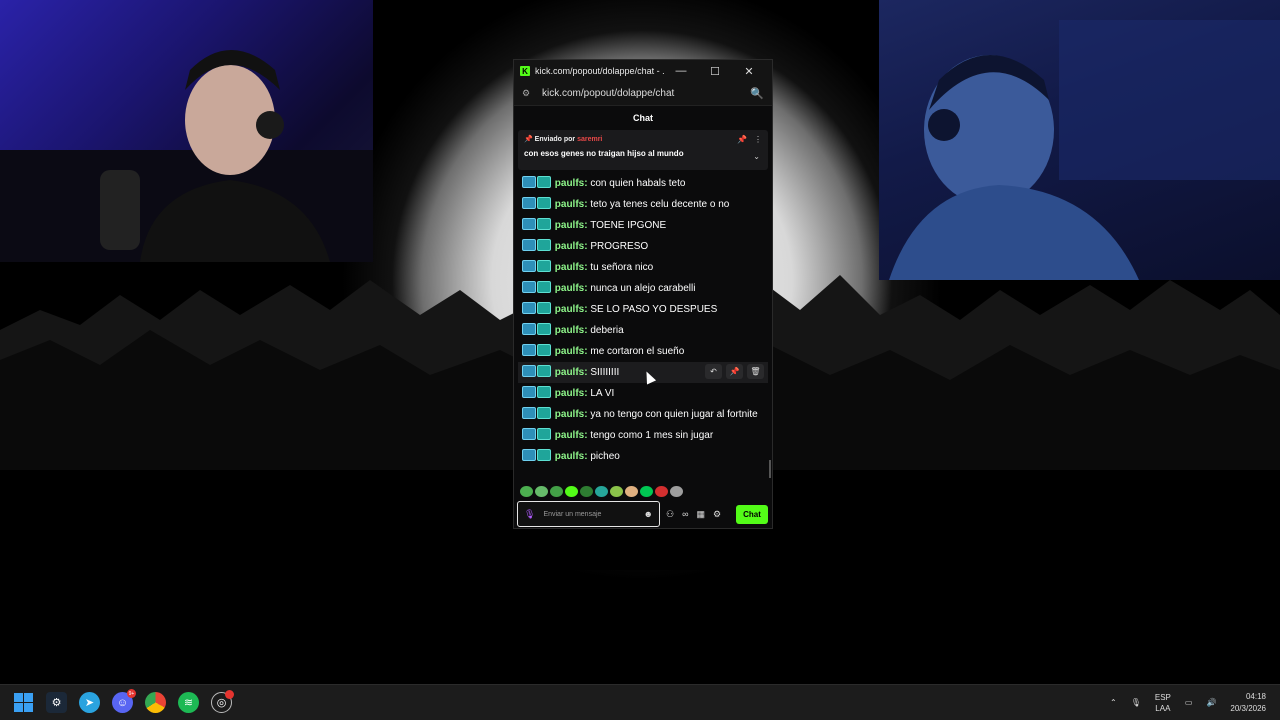  I want to click on chat-message: paulfs: TOENE IPGONE, so click(643, 225).